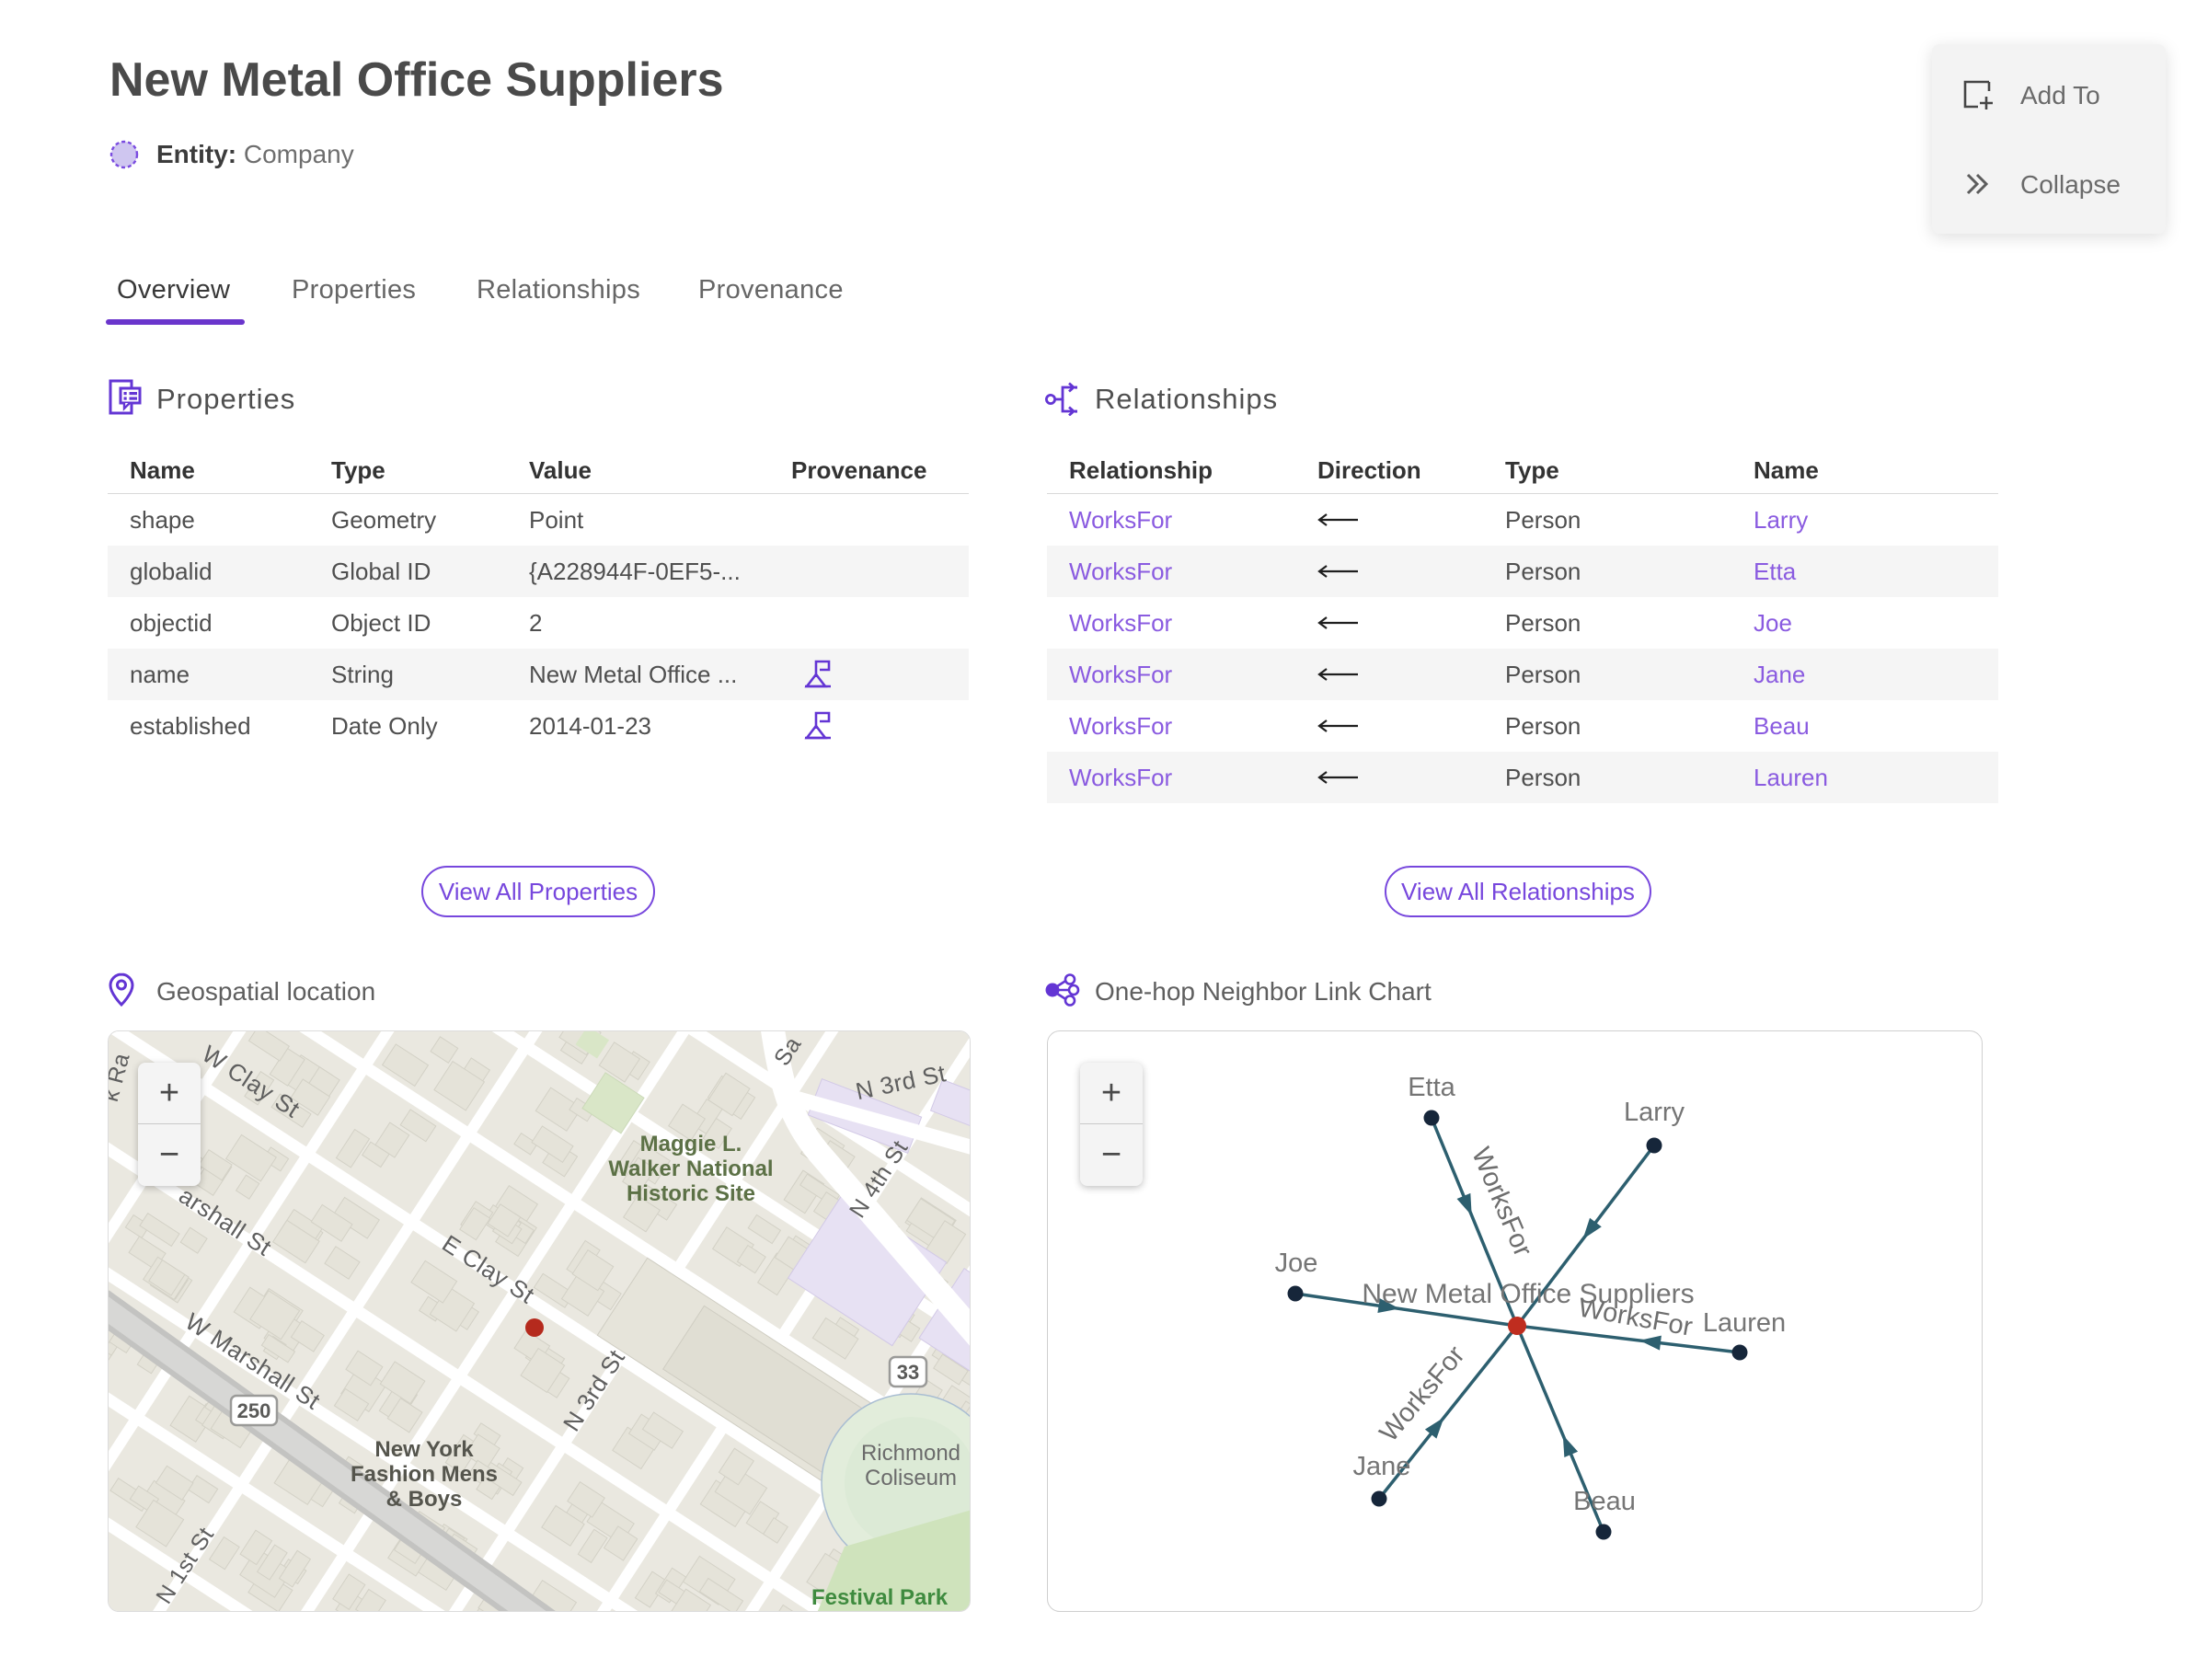 The image size is (2208, 1680). What do you see at coordinates (1604, 1501) in the screenshot?
I see `svg-text: Beau` at bounding box center [1604, 1501].